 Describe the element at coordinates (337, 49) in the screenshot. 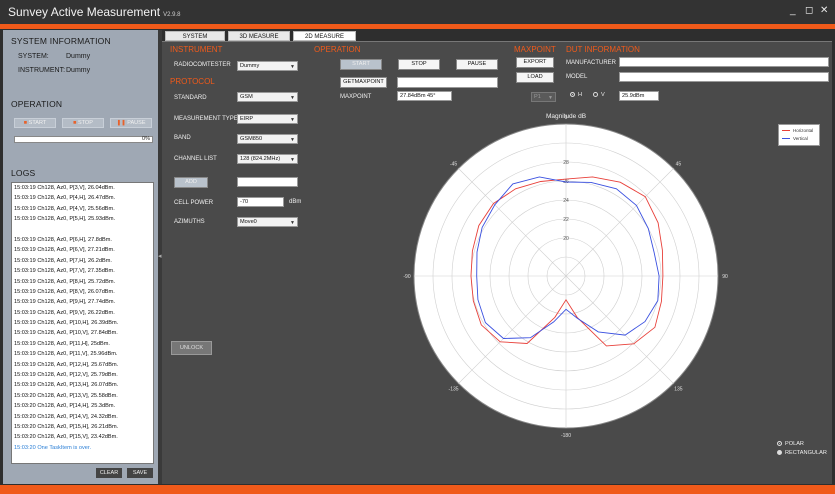

I see `operation-section-title: OPERATION` at that location.